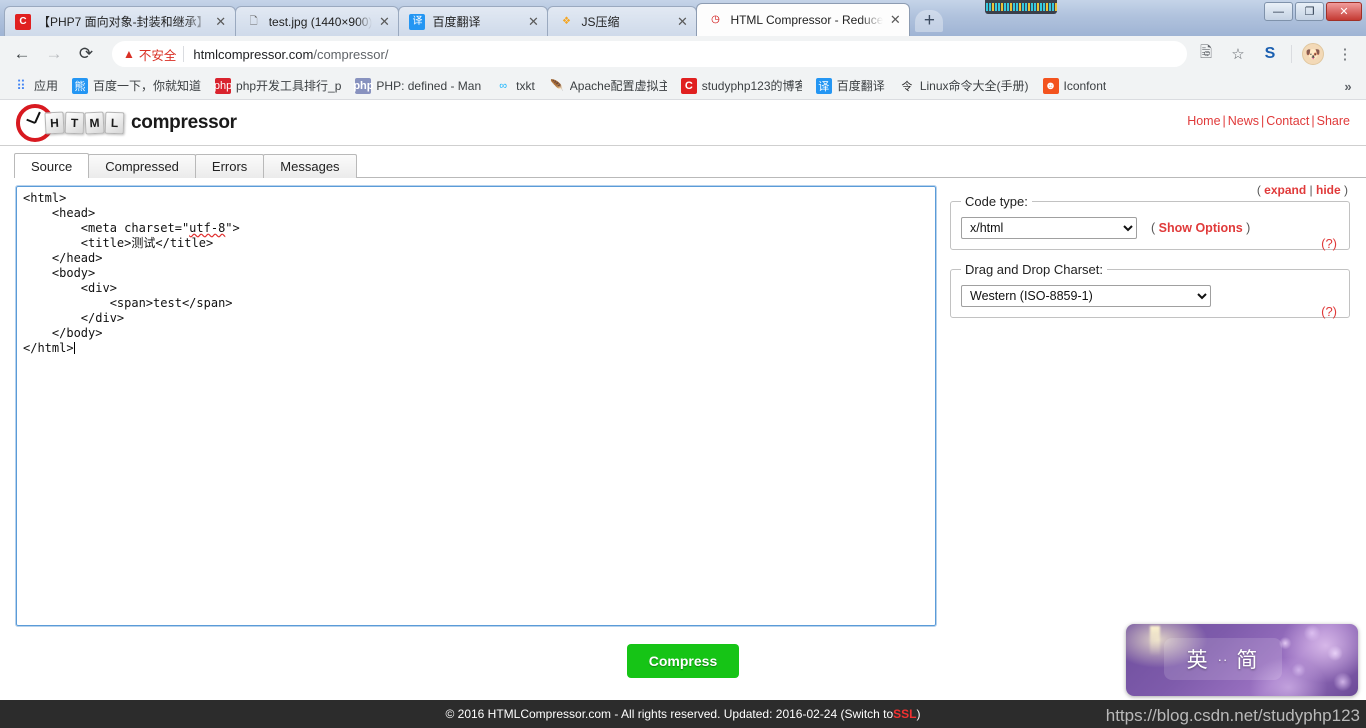 The width and height of the screenshot is (1366, 728). Describe the element at coordinates (1348, 86) in the screenshot. I see `bookmarks-overflow-icon: »` at that location.